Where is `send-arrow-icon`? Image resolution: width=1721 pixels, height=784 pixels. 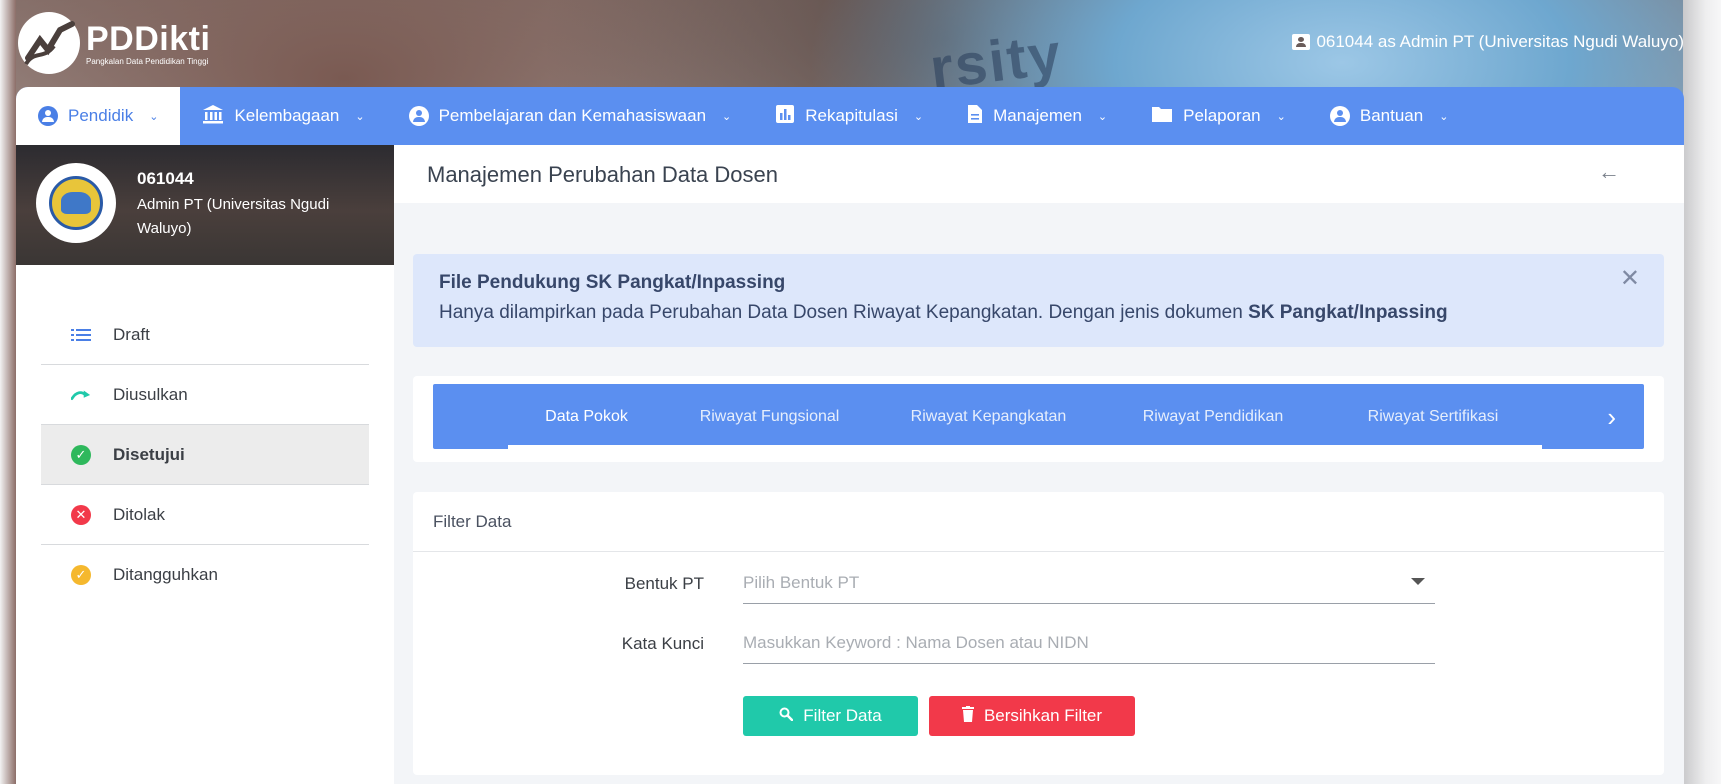 send-arrow-icon is located at coordinates (81, 395).